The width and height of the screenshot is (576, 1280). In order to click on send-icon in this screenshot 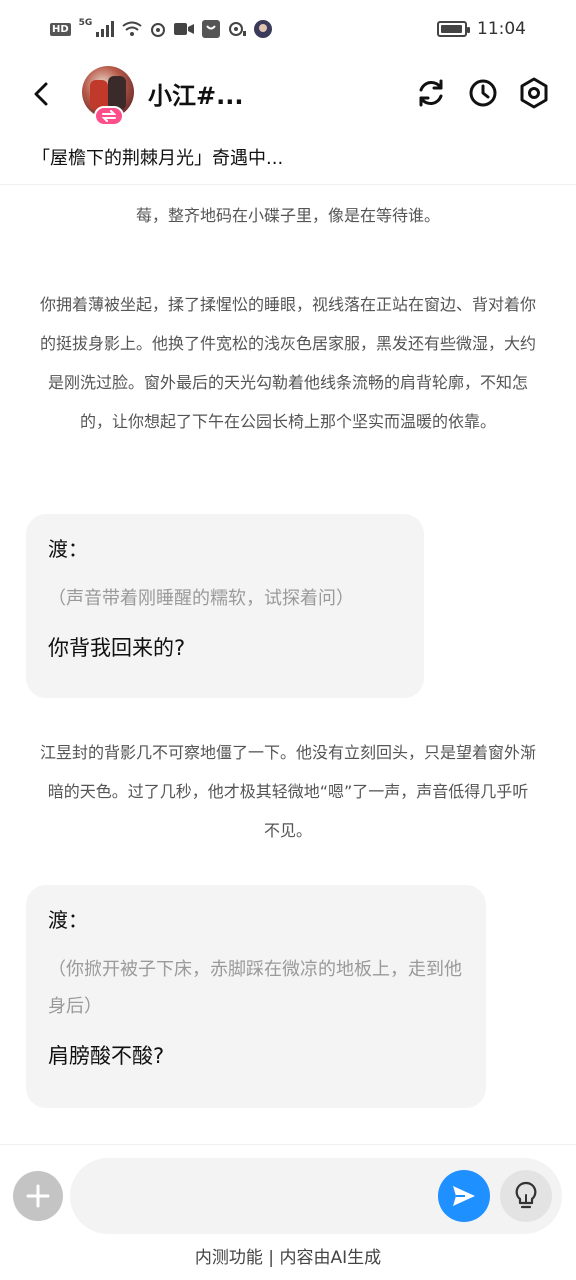, I will do `click(464, 1196)`.